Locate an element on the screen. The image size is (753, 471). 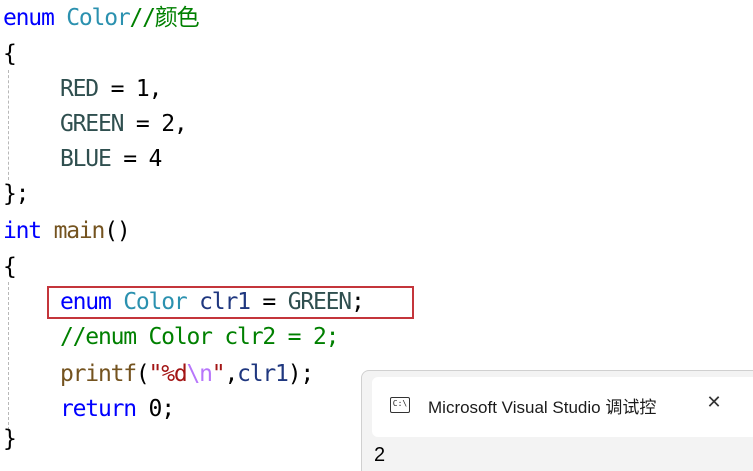
keyword: return is located at coordinates (98, 409).